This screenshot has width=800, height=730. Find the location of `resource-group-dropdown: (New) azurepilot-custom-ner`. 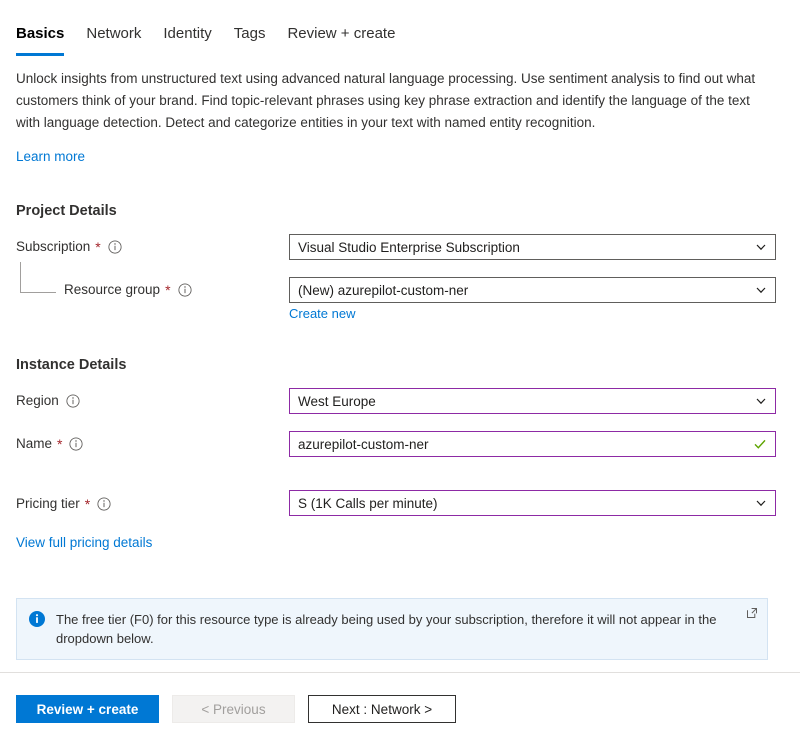

resource-group-dropdown: (New) azurepilot-custom-ner is located at coordinates (532, 290).